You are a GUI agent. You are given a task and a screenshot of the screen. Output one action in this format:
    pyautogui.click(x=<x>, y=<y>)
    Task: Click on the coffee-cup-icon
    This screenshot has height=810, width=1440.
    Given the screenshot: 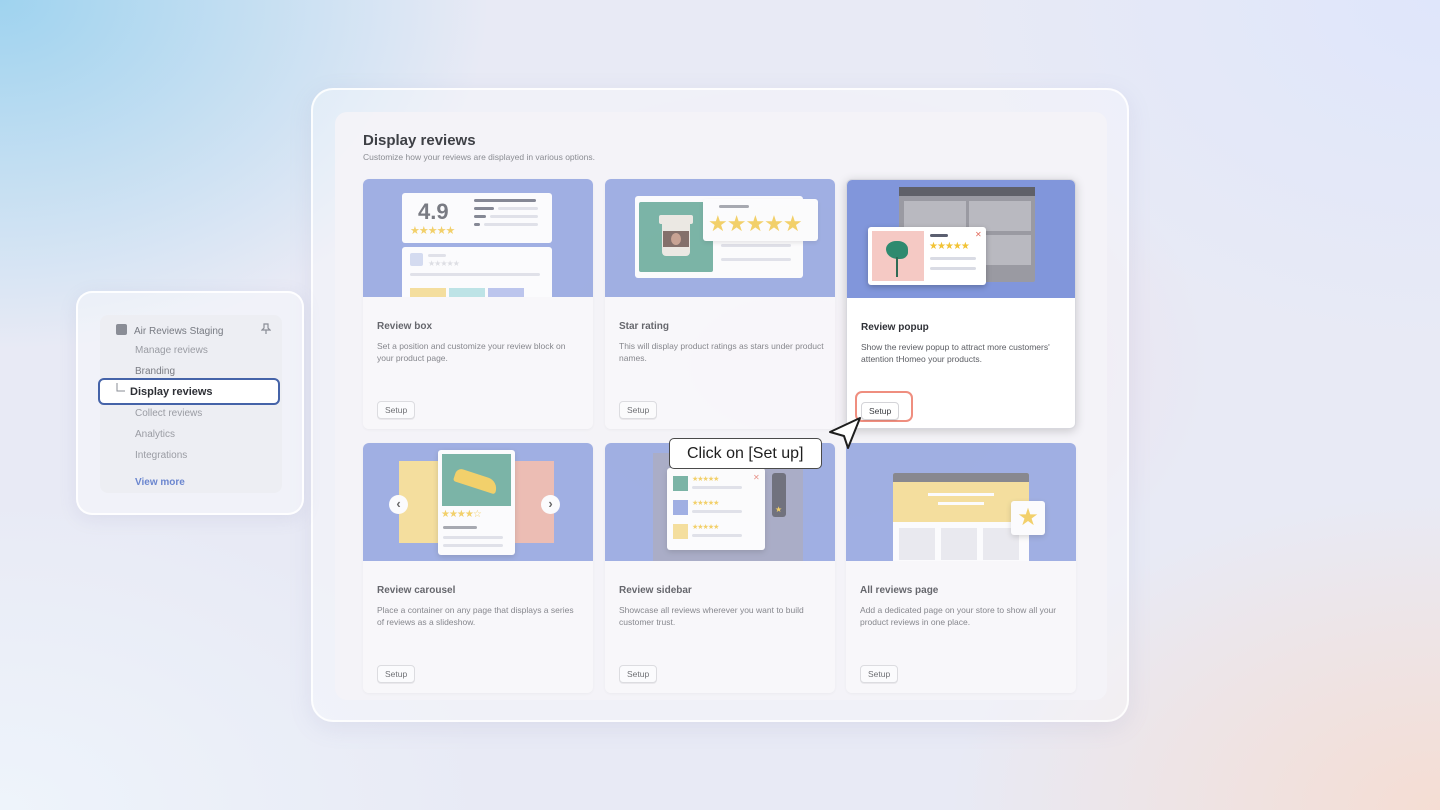 What is the action you would take?
    pyautogui.click(x=676, y=237)
    